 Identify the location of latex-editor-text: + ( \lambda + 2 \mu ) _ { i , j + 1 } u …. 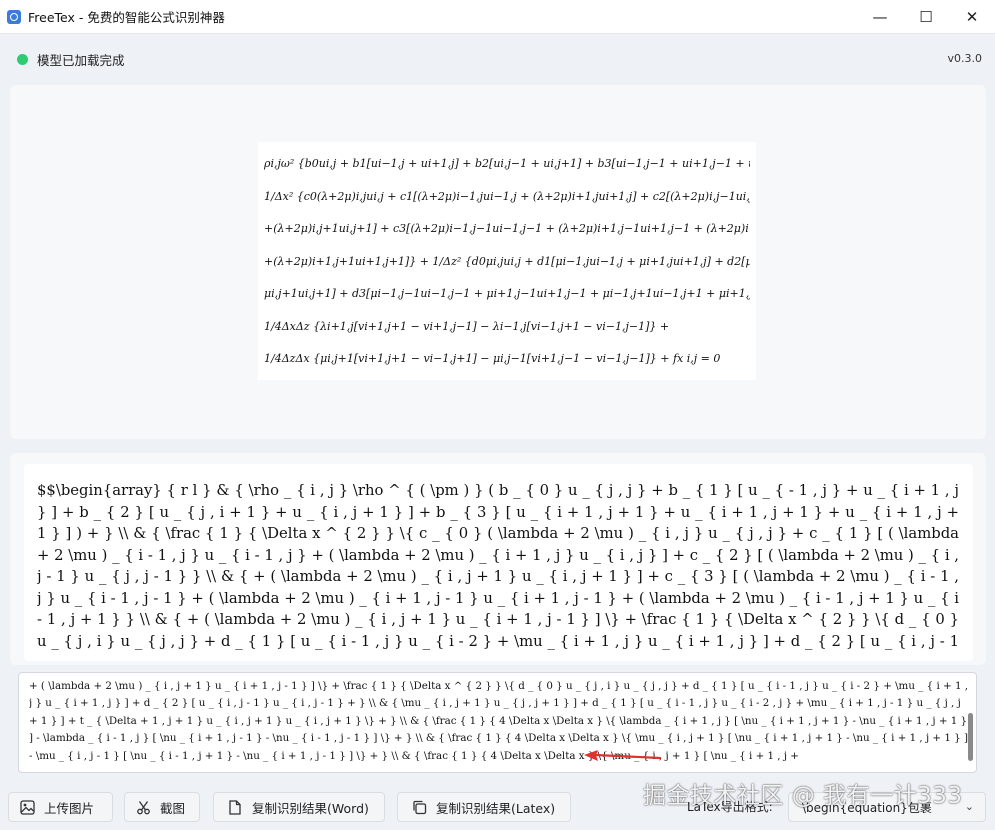
(499, 723).